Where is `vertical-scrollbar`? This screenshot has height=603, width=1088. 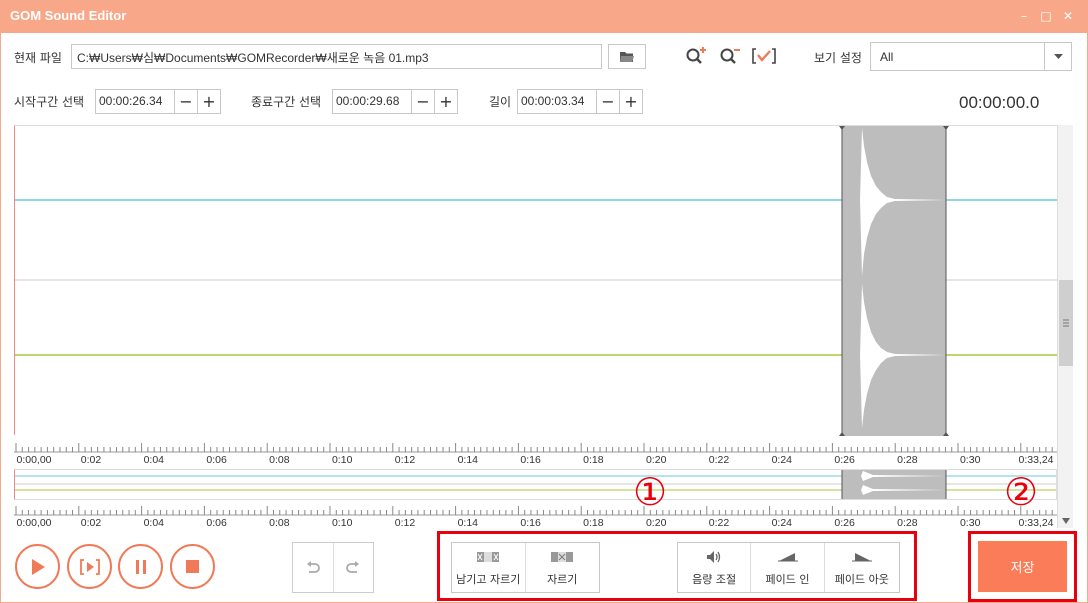
vertical-scrollbar is located at coordinates (1065, 326).